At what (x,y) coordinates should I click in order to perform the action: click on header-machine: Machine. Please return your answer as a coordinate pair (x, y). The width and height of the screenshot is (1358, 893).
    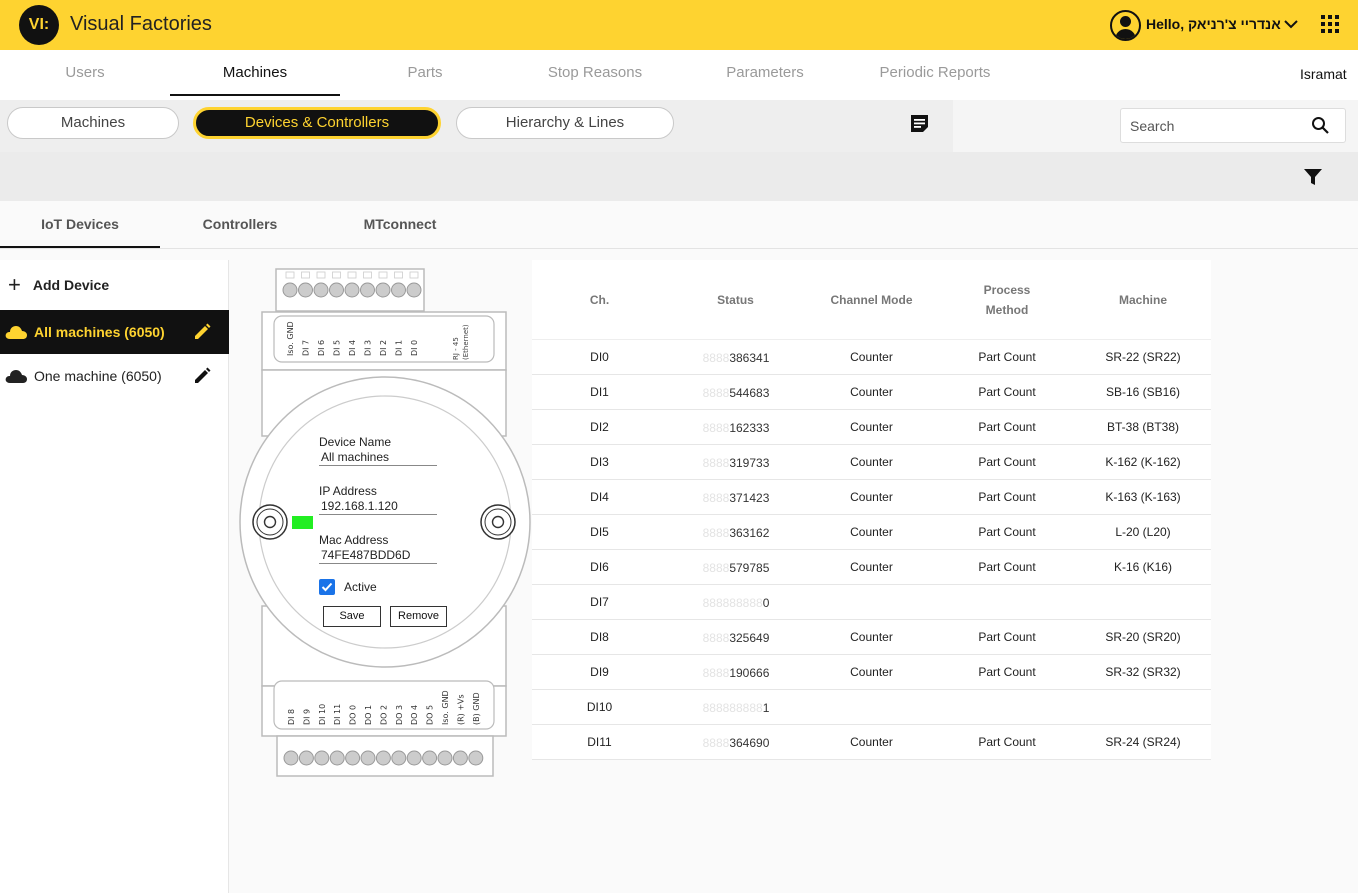
    Looking at the image, I should click on (1142, 300).